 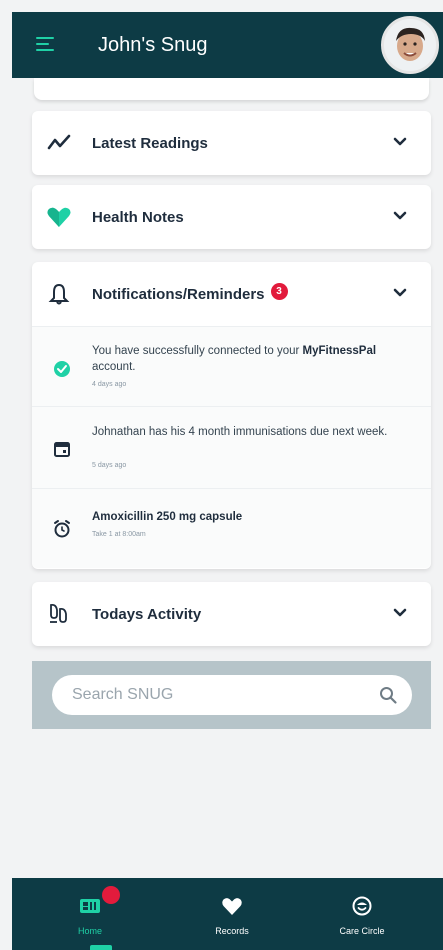 I want to click on nav-home: Home, so click(x=90, y=914).